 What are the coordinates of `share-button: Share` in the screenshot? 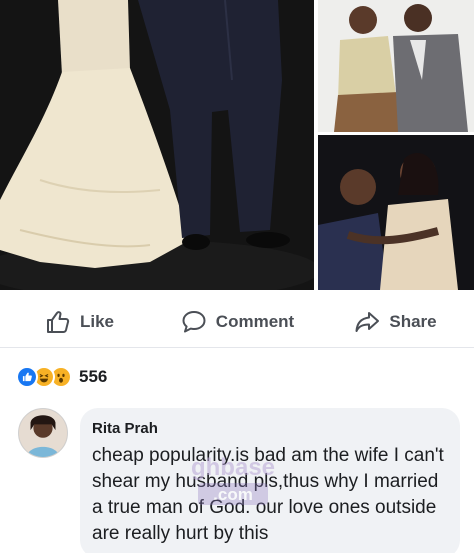 It's located at (395, 322).